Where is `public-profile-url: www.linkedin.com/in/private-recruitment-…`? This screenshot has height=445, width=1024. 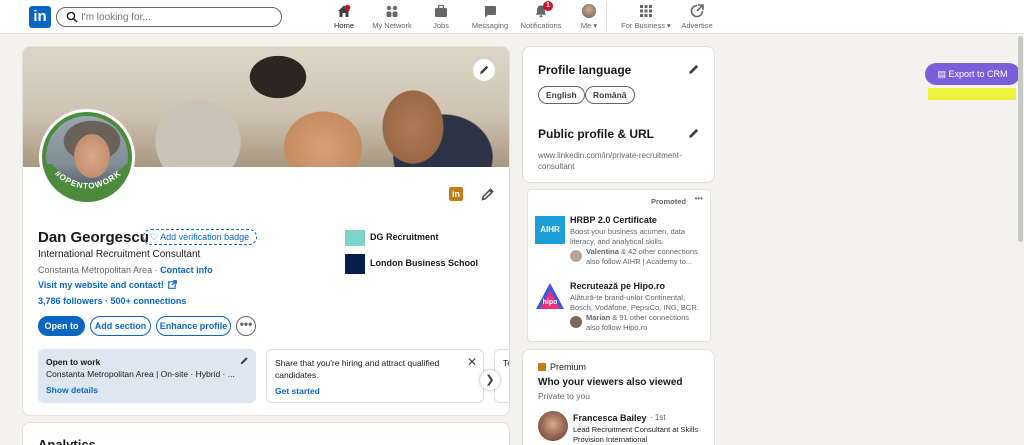
public-profile-url: www.linkedin.com/in/private-recruitment-… is located at coordinates (610, 161).